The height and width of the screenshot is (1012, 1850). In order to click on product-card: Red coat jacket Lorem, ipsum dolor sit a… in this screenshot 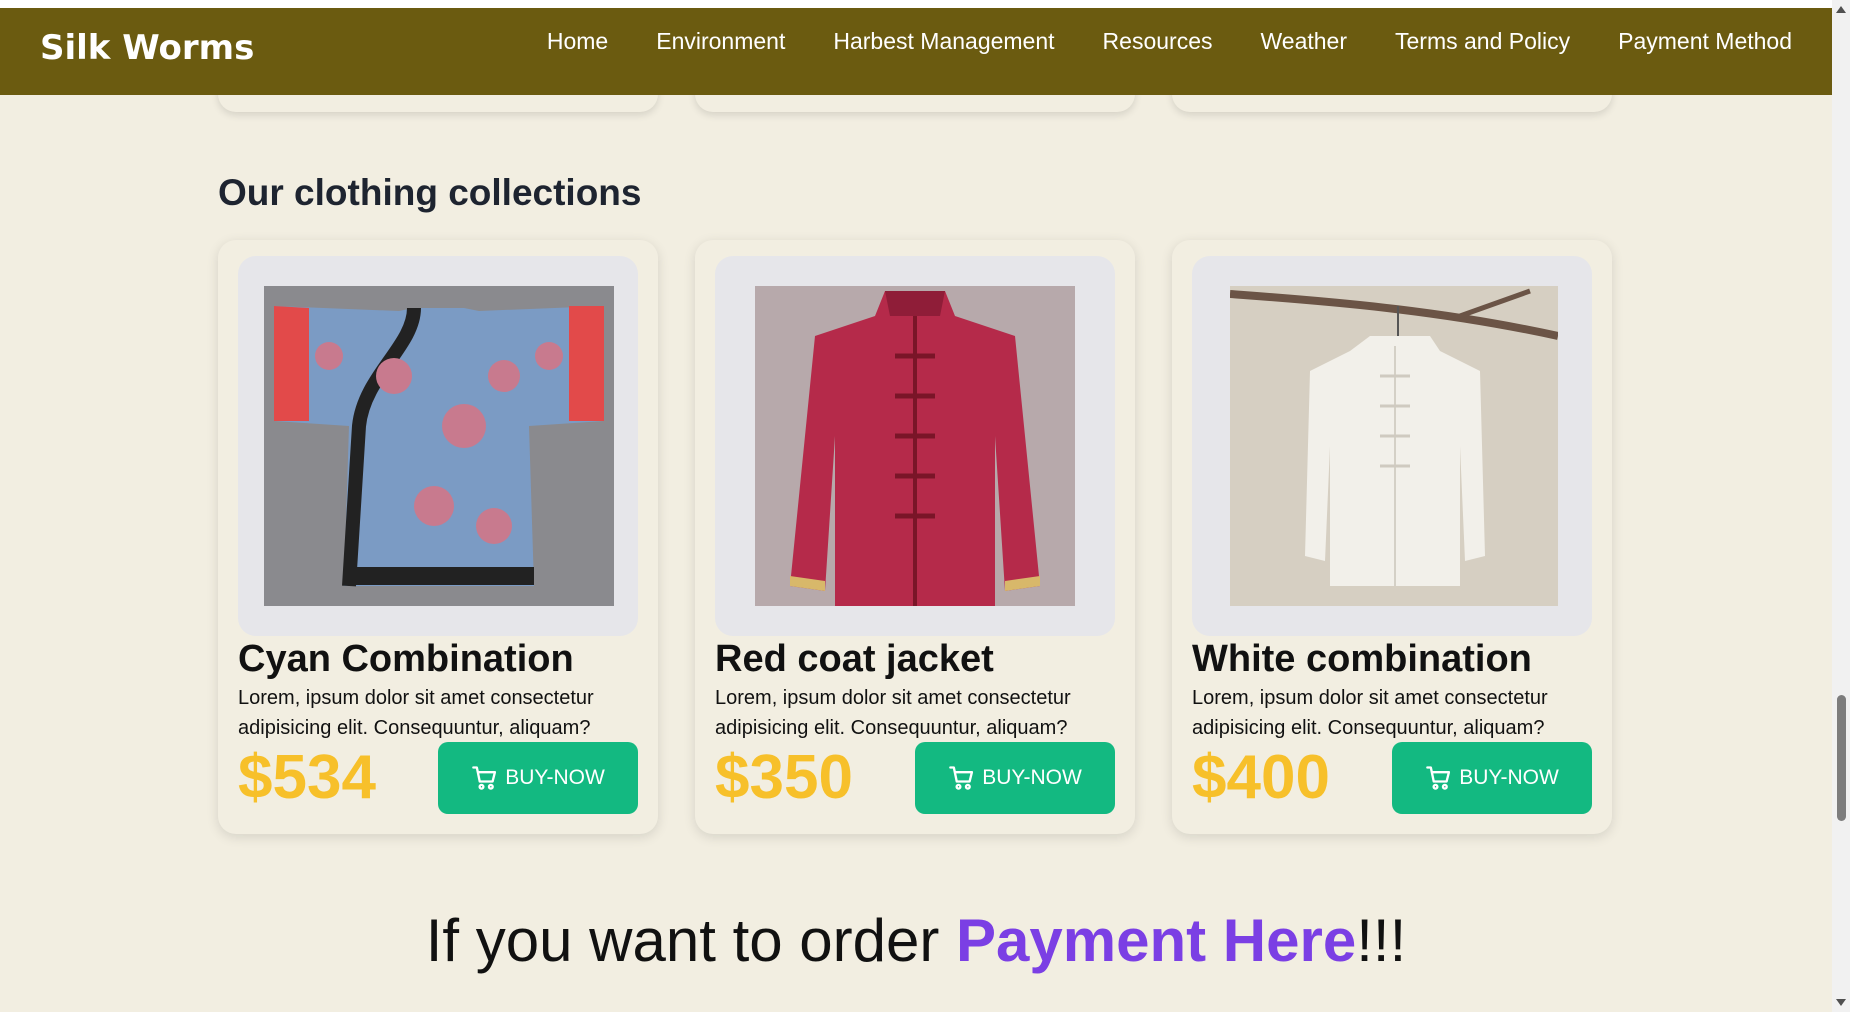, I will do `click(915, 537)`.